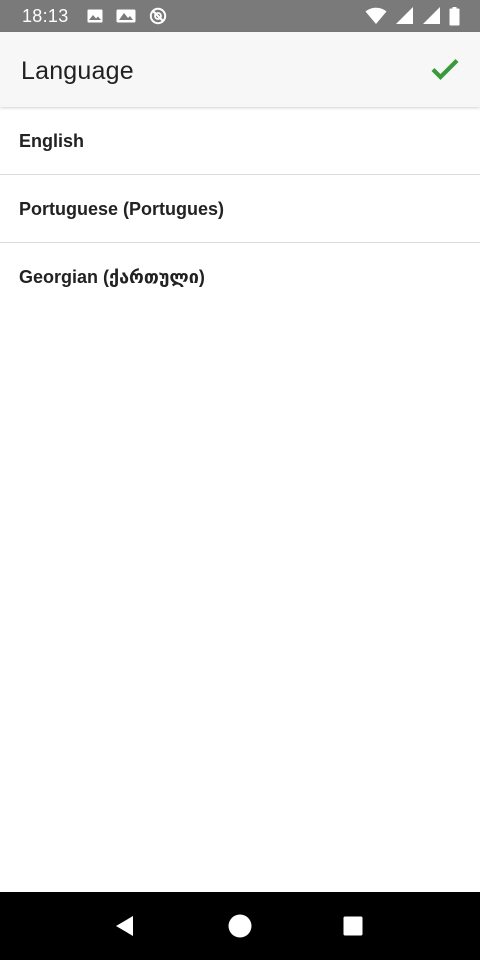 This screenshot has height=960, width=480. Describe the element at coordinates (52, 141) in the screenshot. I see `language-label: English` at that location.